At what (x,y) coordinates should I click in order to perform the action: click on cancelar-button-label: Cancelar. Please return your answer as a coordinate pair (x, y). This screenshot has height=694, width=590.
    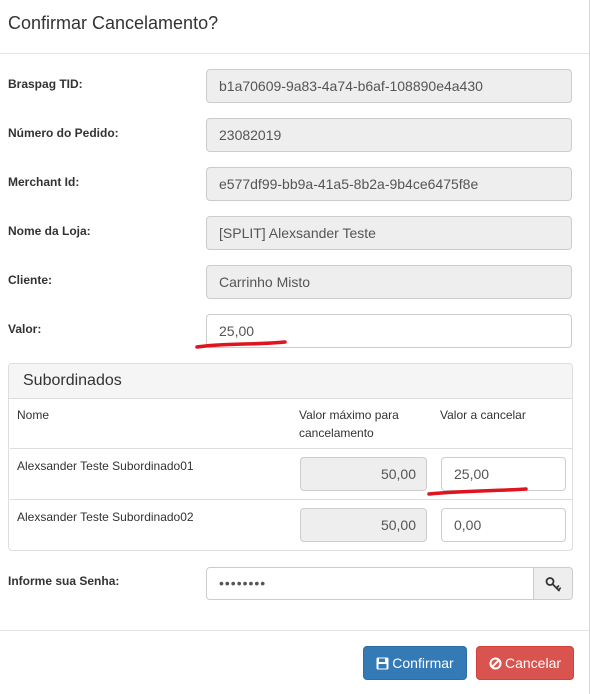
    Looking at the image, I should click on (533, 663).